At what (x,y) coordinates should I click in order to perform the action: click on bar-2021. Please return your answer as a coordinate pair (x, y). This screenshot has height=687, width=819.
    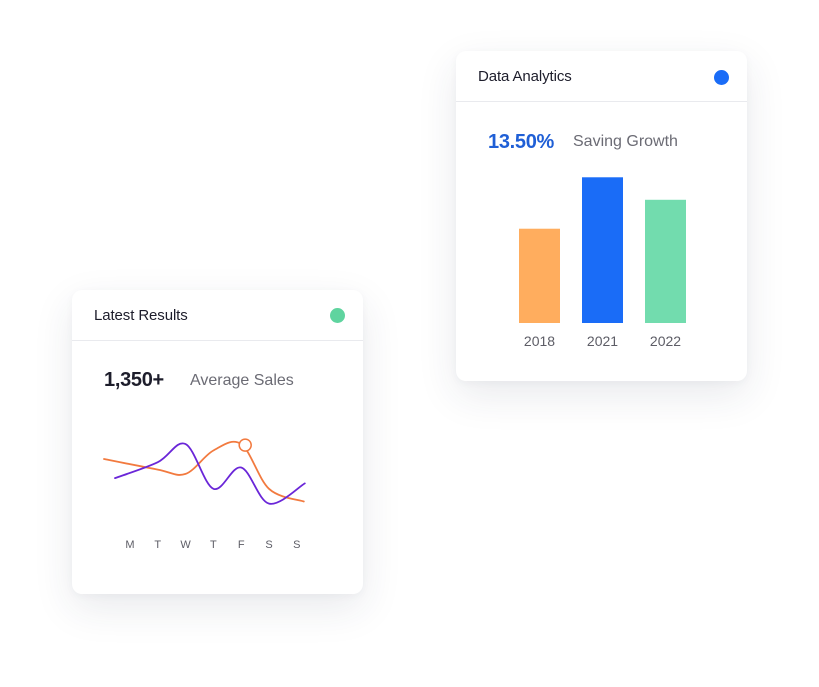
    Looking at the image, I should click on (602, 250).